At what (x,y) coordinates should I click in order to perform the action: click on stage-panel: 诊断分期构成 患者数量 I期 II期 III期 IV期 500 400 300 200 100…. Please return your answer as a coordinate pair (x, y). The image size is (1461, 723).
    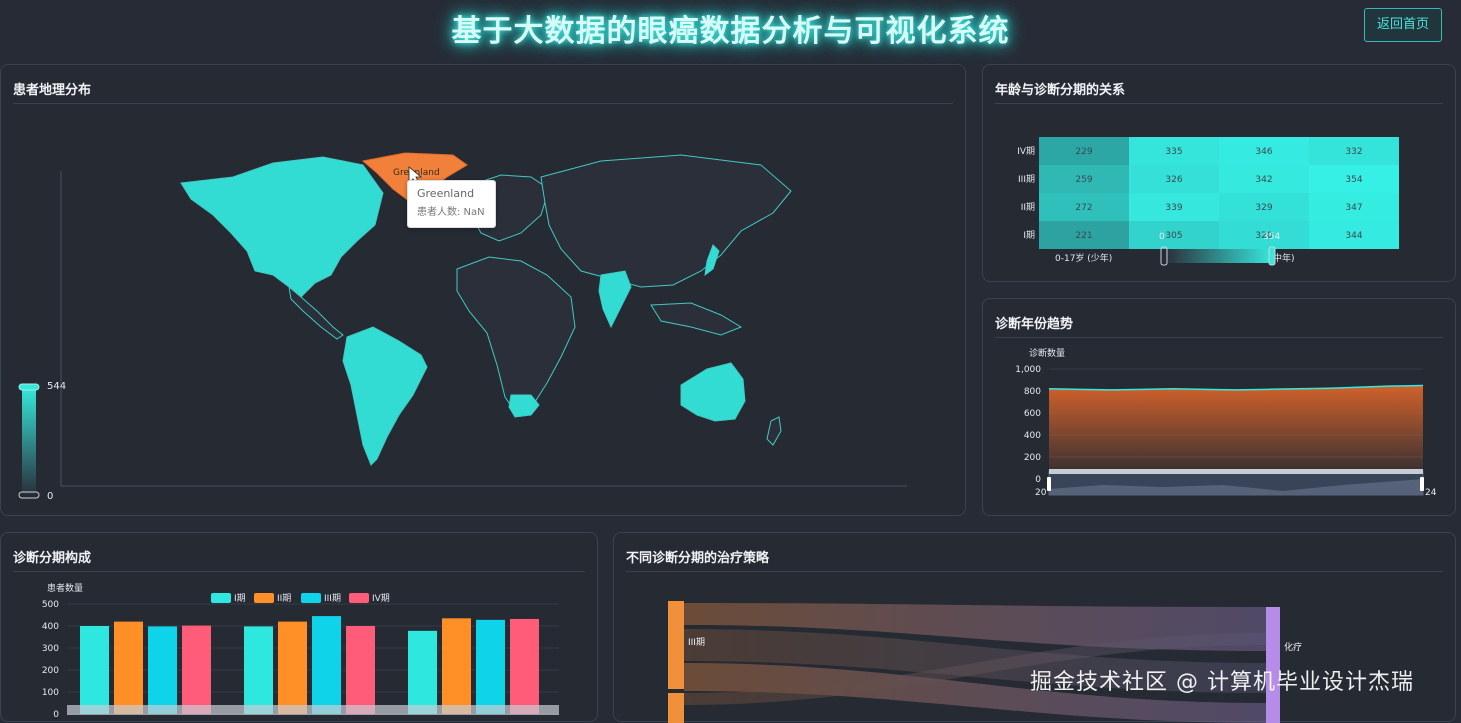
    Looking at the image, I should click on (299, 627).